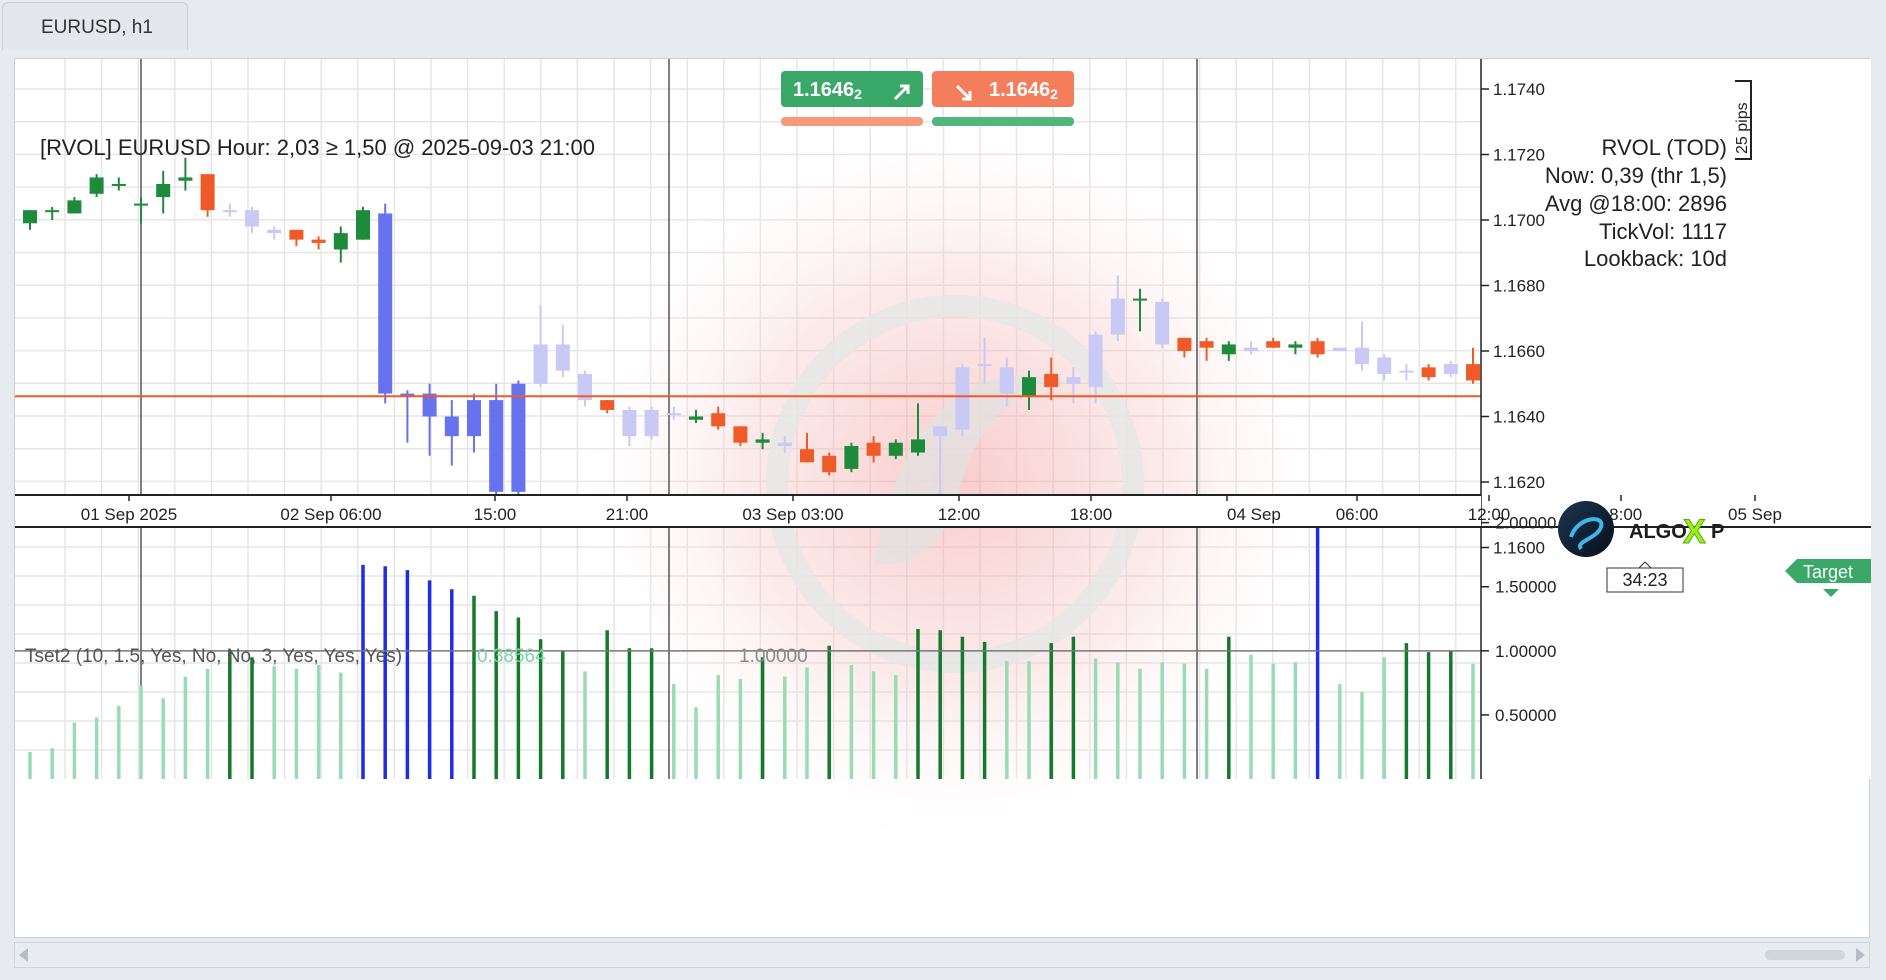  What do you see at coordinates (852, 121) in the screenshot?
I see `buy-spread-bar` at bounding box center [852, 121].